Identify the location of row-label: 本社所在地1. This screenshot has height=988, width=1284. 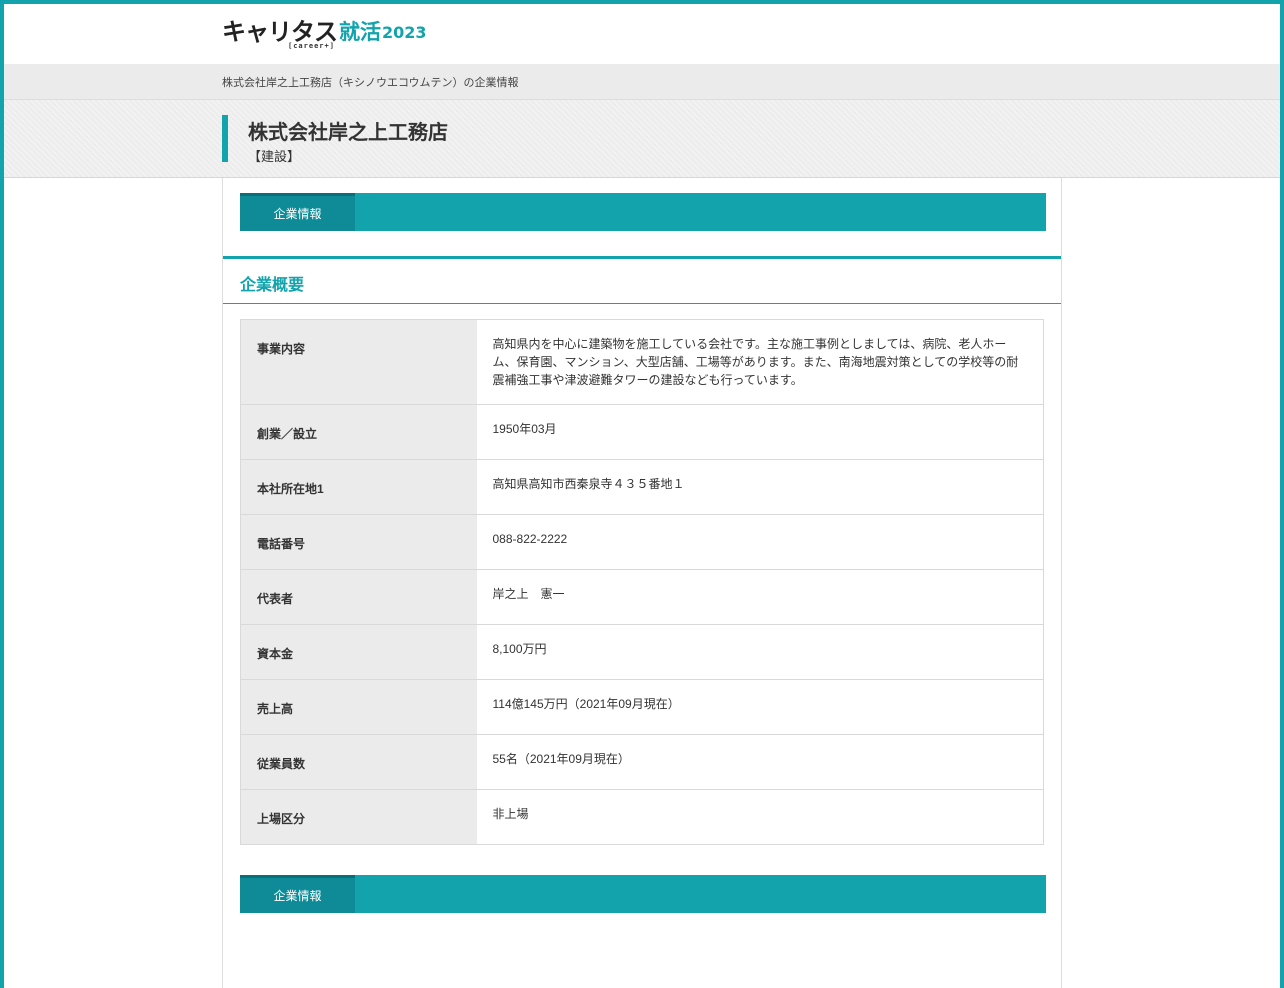
(358, 487).